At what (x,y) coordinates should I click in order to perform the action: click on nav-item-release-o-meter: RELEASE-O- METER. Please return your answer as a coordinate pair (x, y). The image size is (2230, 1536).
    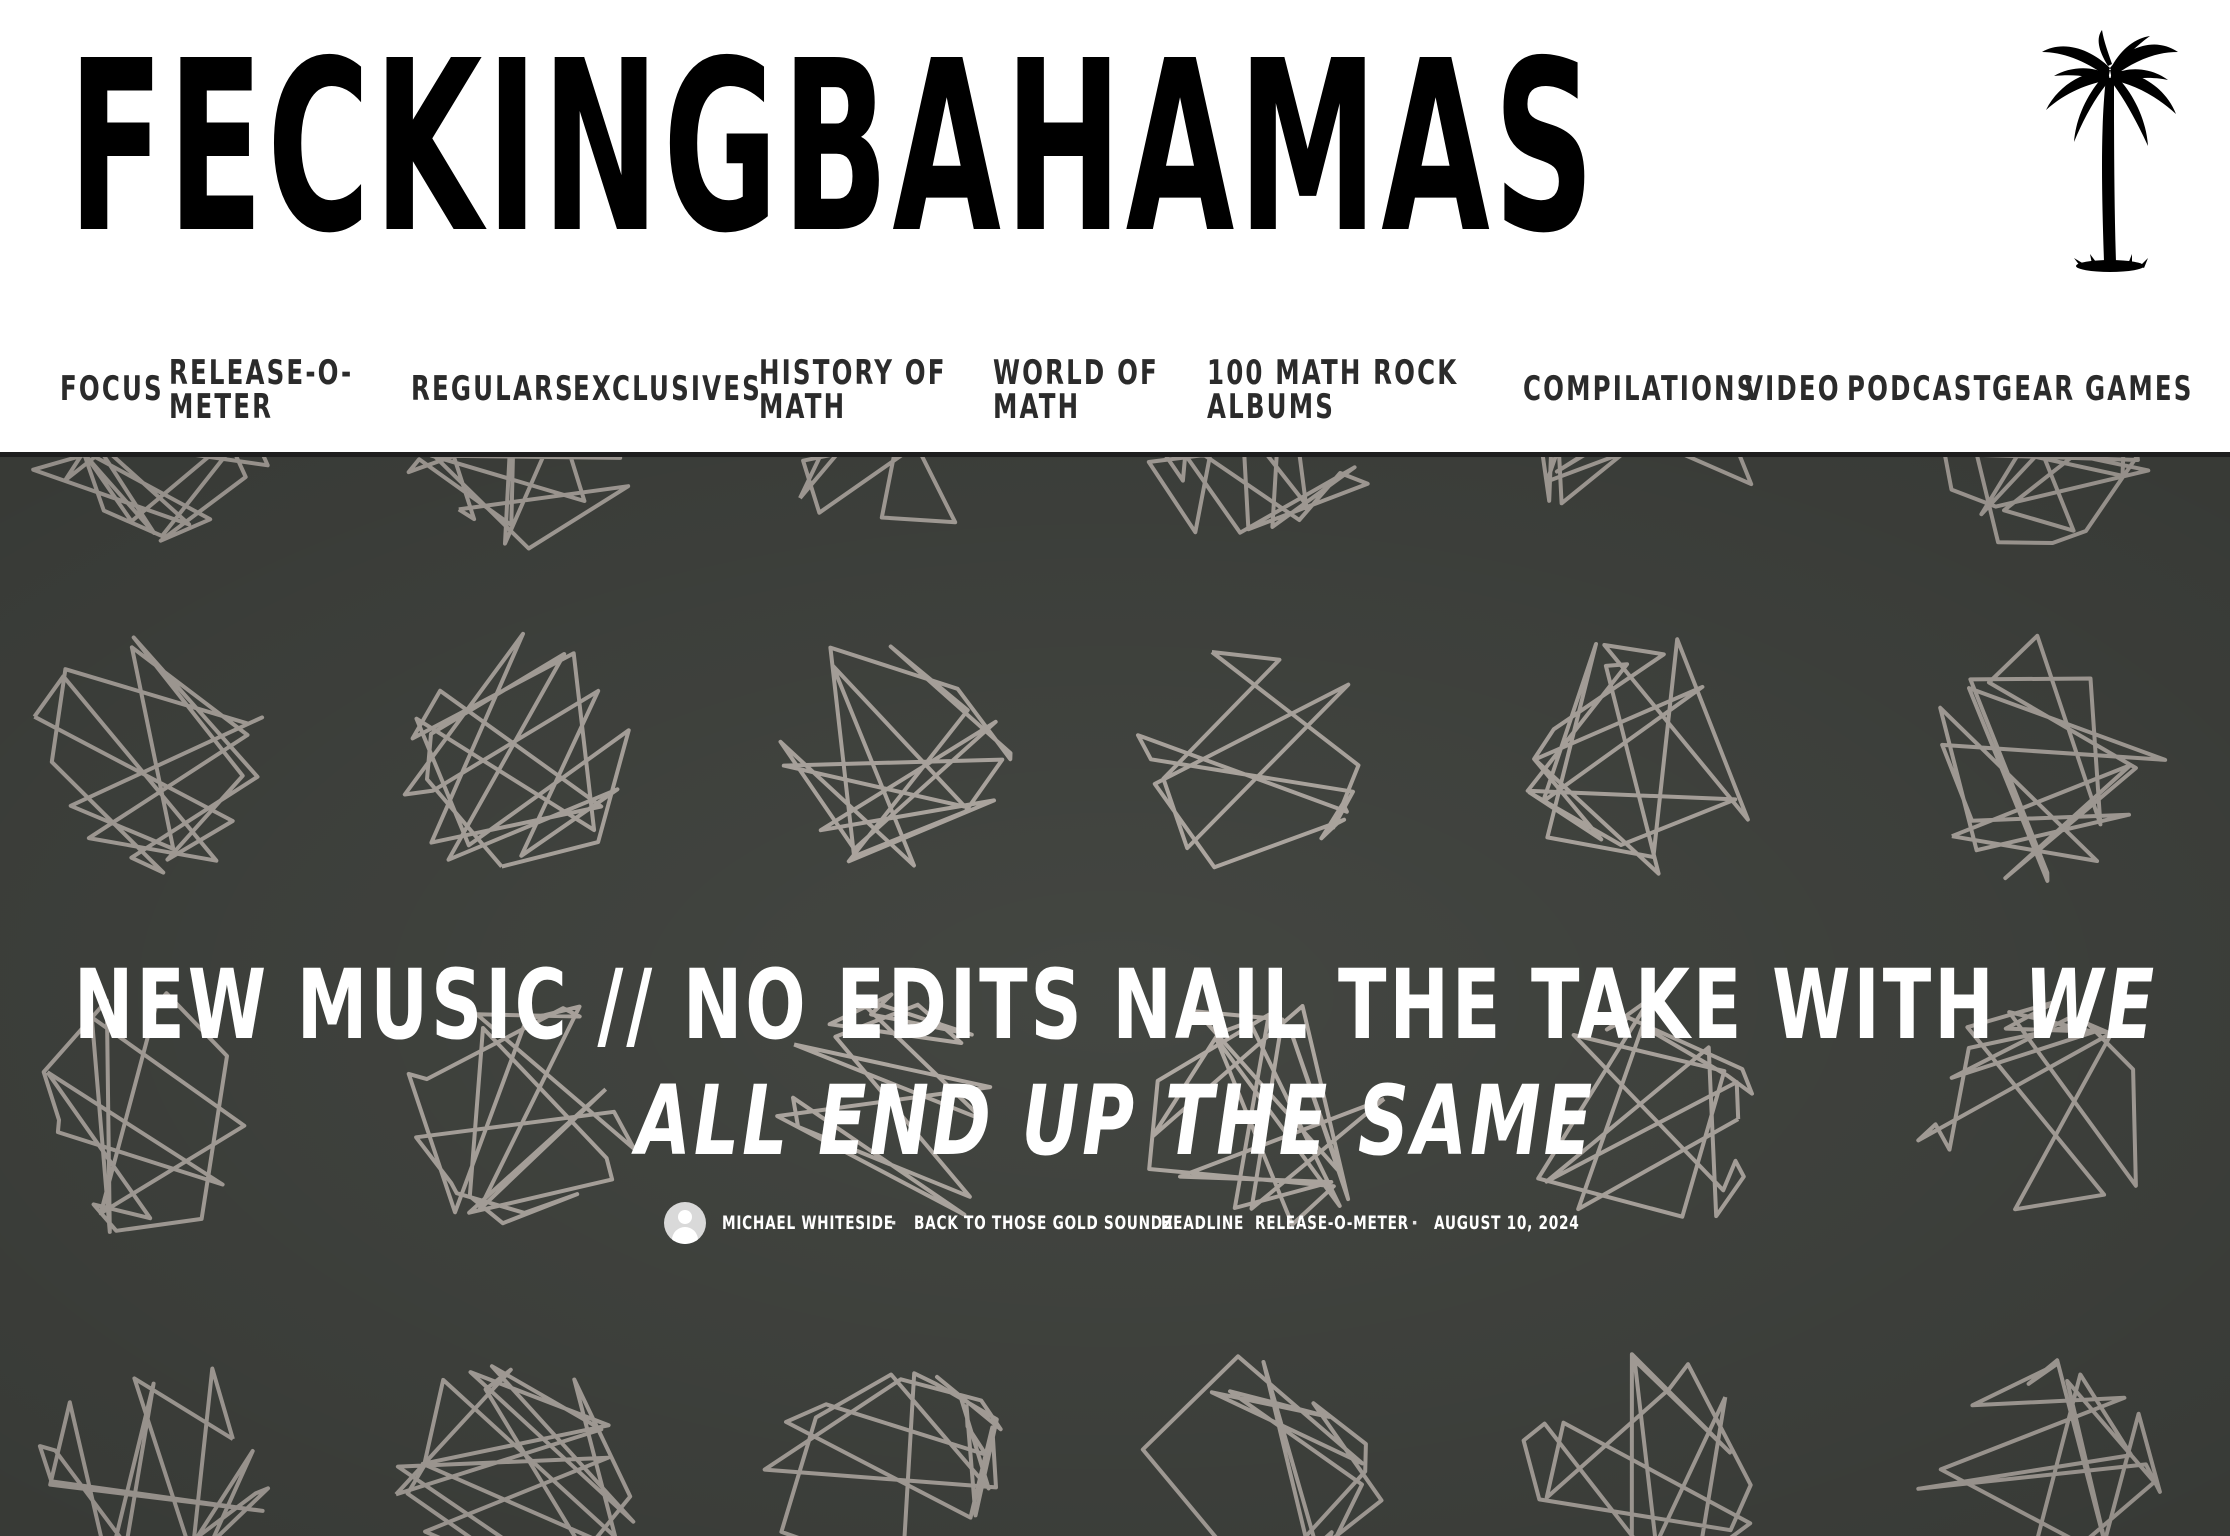
    Looking at the image, I should click on (261, 390).